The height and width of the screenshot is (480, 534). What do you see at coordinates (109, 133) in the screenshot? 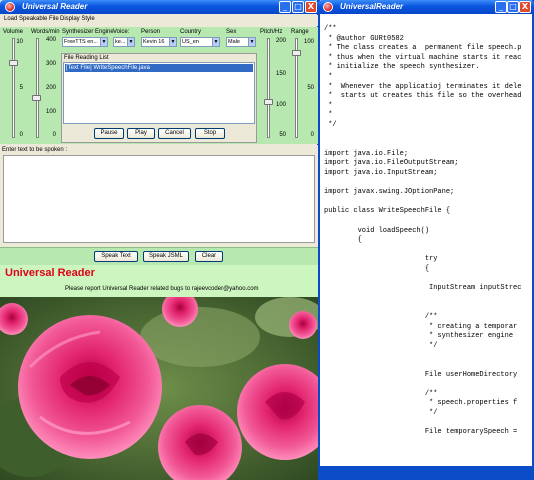
I see `pause-button: Pause` at bounding box center [109, 133].